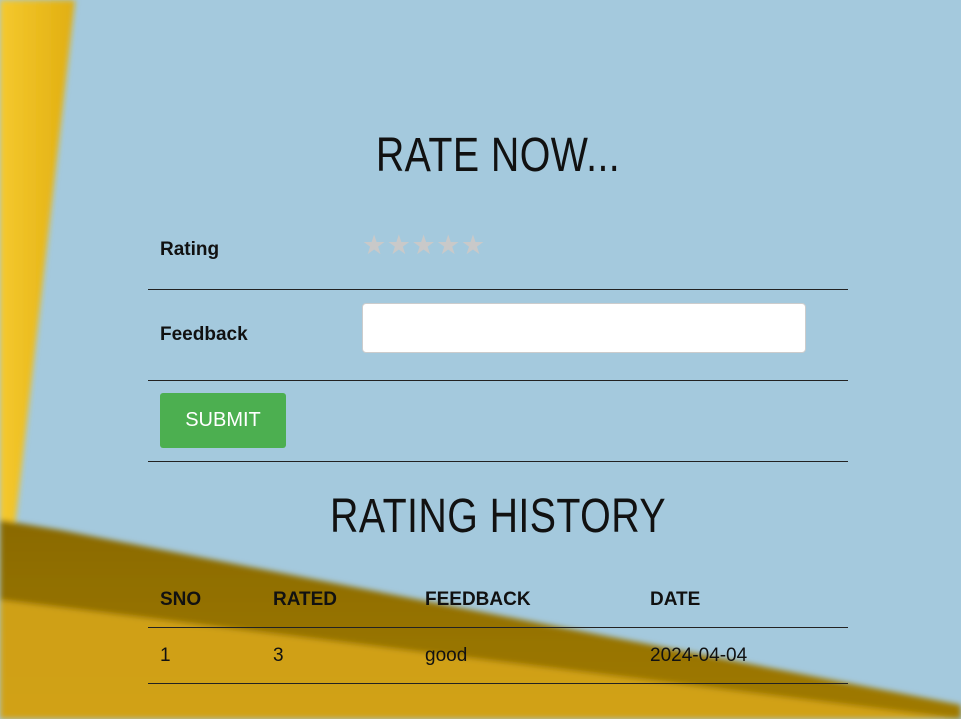 The image size is (961, 719). What do you see at coordinates (337, 655) in the screenshot?
I see `cell-rated: 3` at bounding box center [337, 655].